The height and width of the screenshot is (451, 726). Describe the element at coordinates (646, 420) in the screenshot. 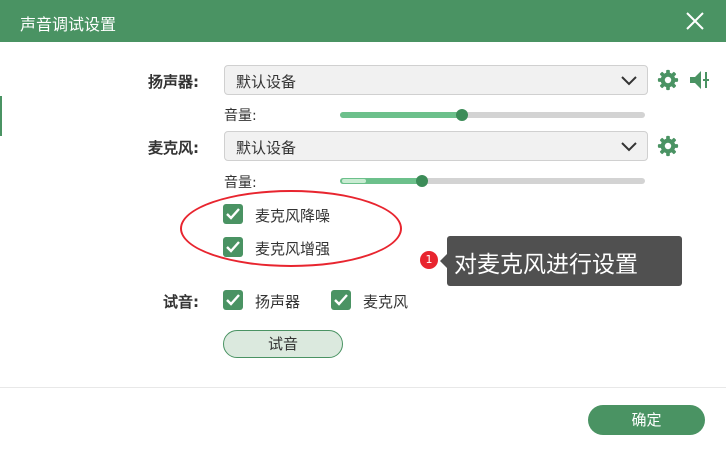

I see `ok-button: 确定` at that location.